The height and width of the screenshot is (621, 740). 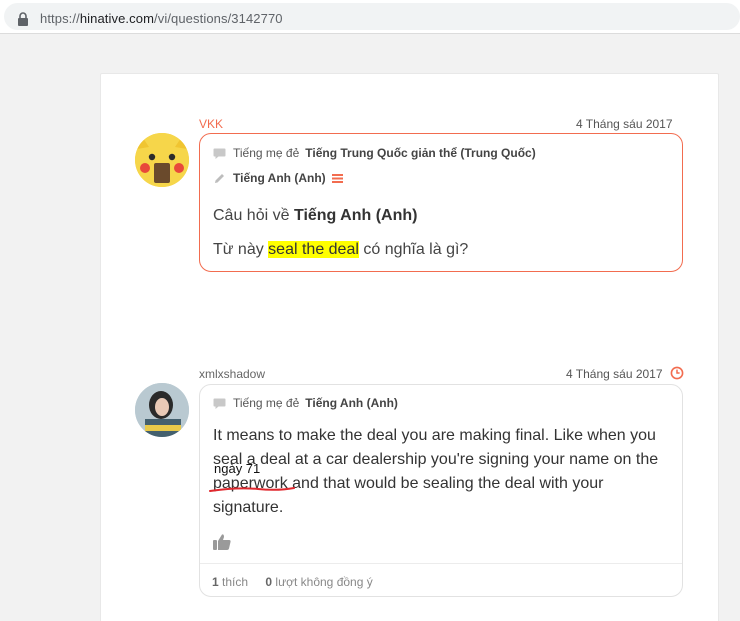 I want to click on question-topic: Câu hỏi về Tiếng Anh (Anh), so click(x=315, y=216).